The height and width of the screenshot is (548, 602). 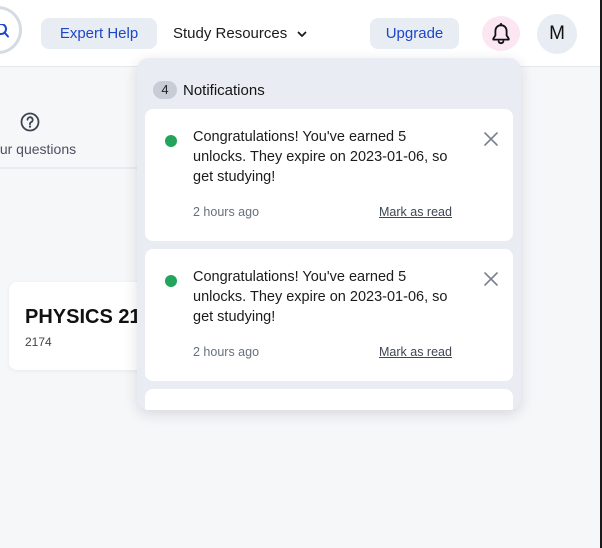 I want to click on notification-item-partial, so click(x=329, y=399).